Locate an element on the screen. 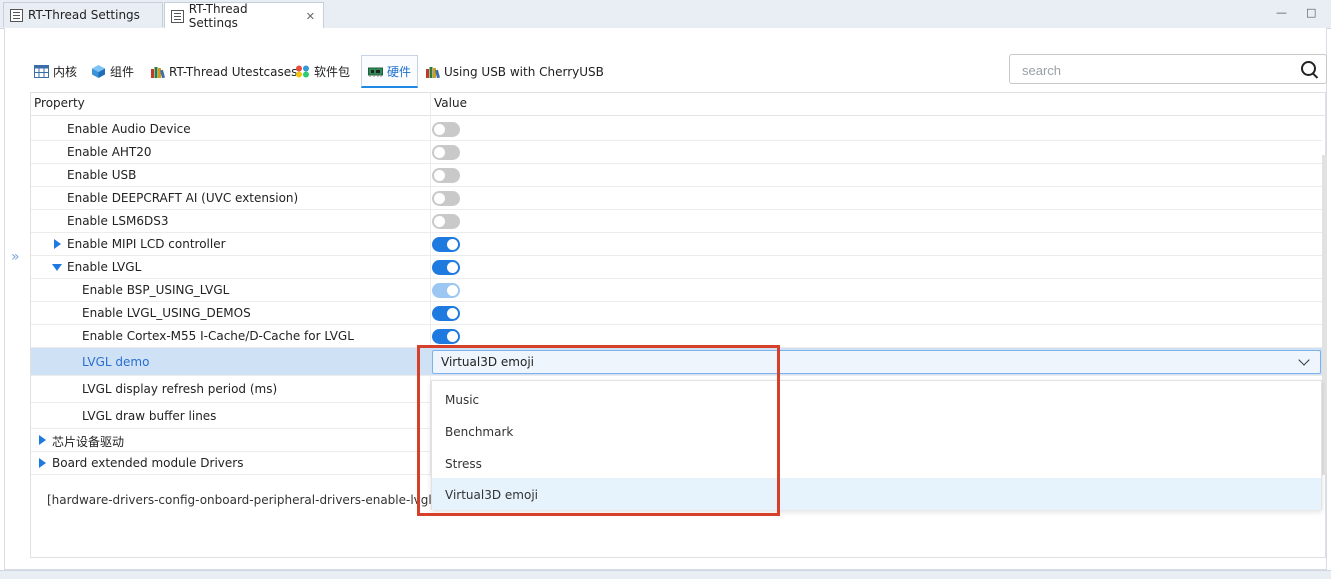 This screenshot has width=1331, height=579. chevron-down-icon is located at coordinates (1304, 360).